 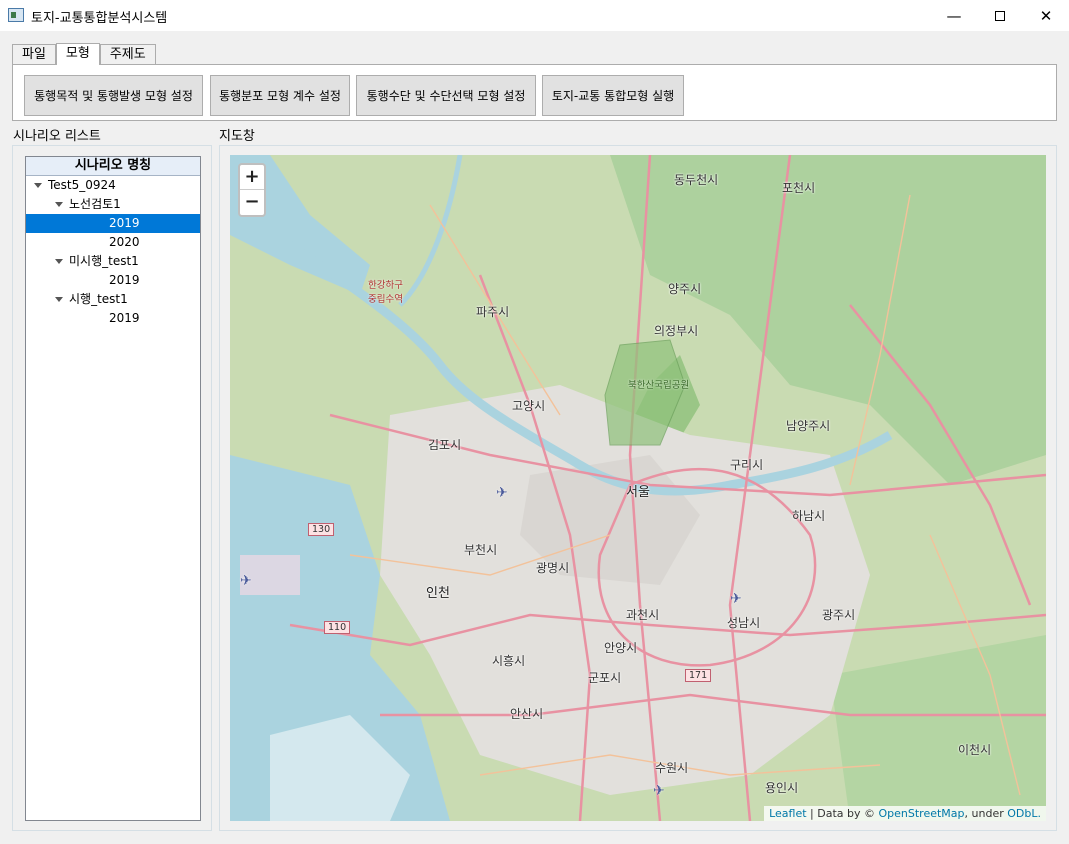 What do you see at coordinates (280, 95) in the screenshot?
I see `trip-distribution-button: 통행분포 모형 계수 설정` at bounding box center [280, 95].